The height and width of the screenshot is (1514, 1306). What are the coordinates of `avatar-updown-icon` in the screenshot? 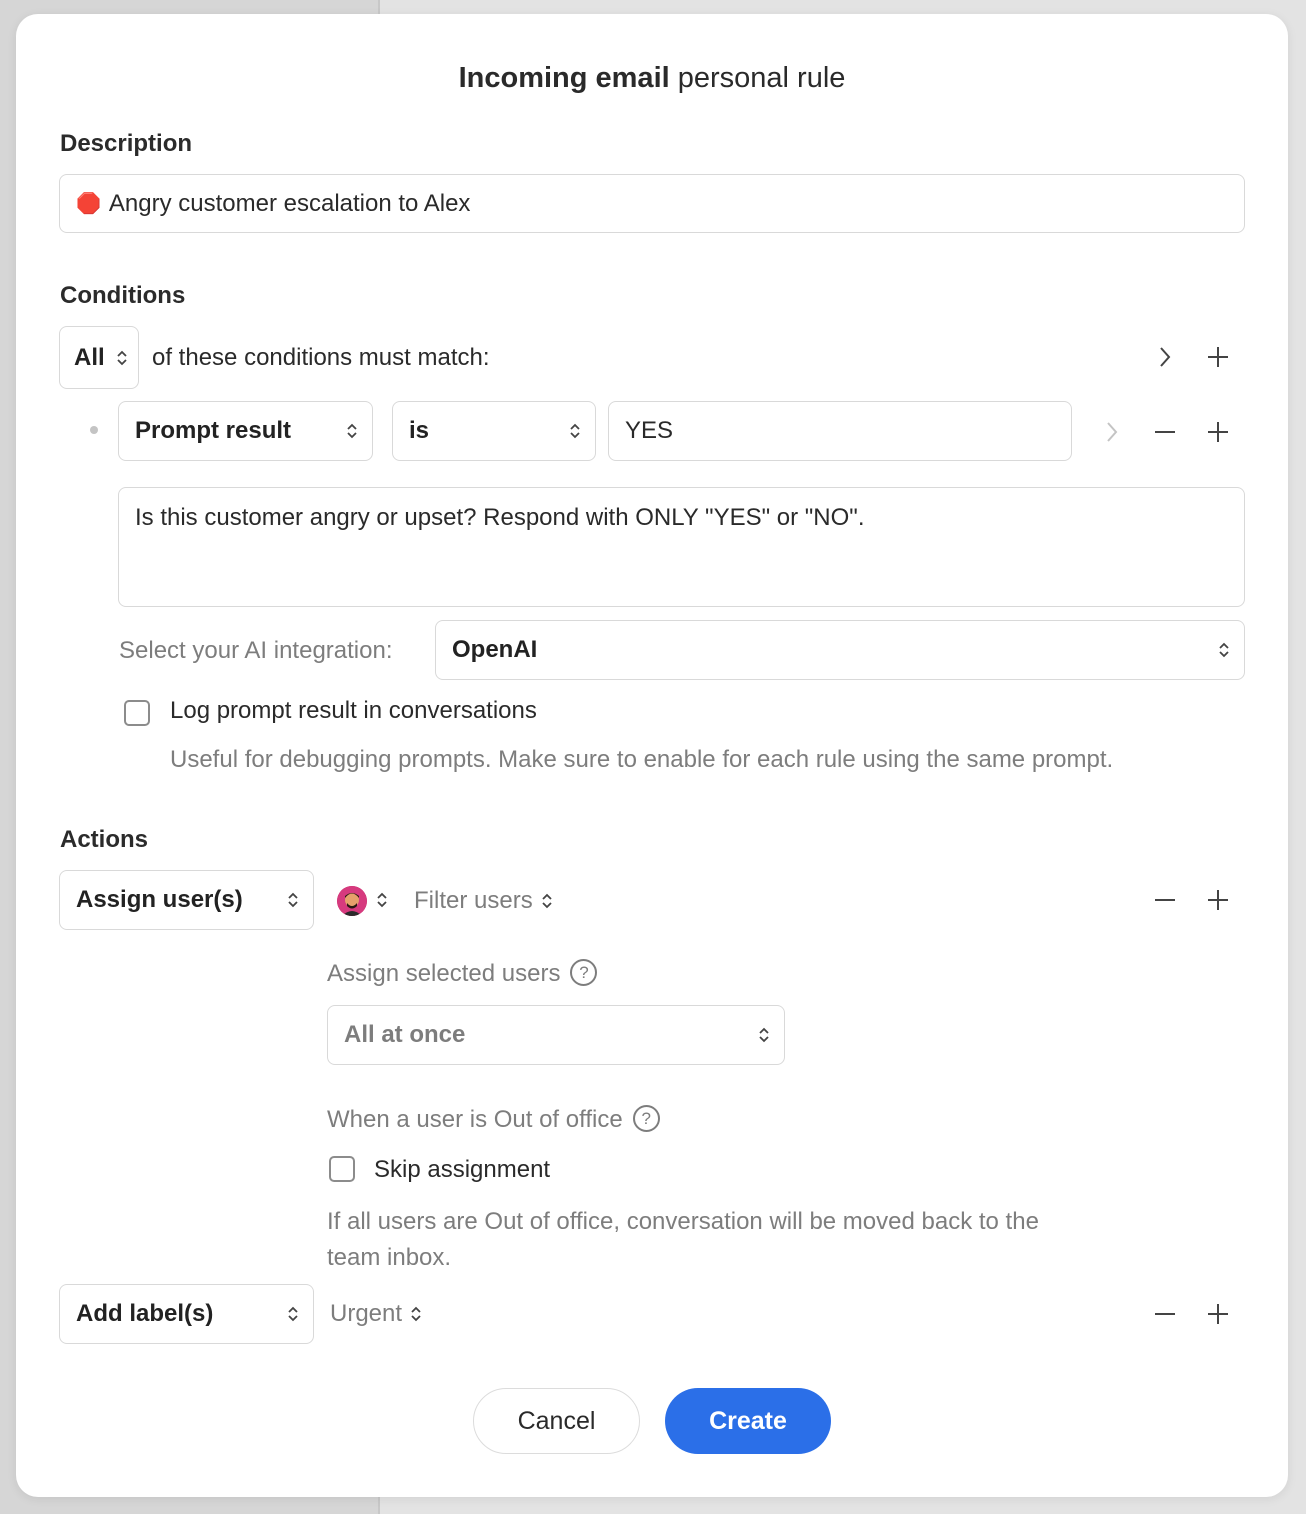 It's located at (382, 902).